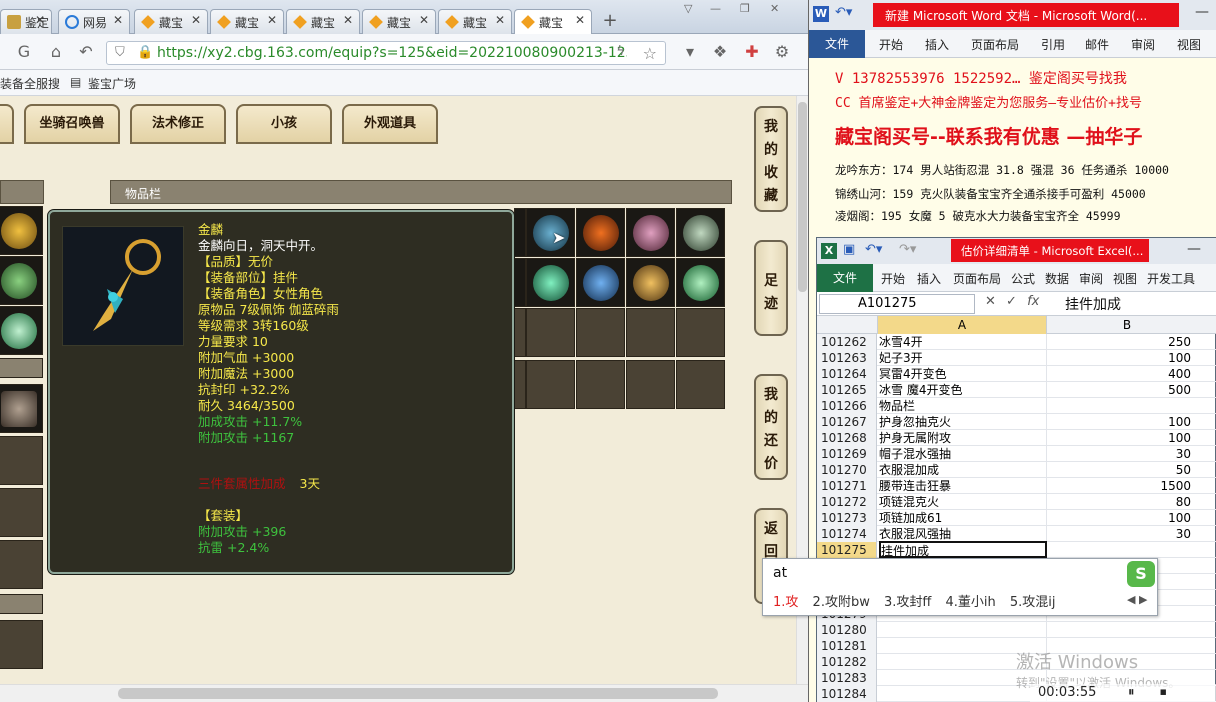 Image resolution: width=1216 pixels, height=702 pixels. What do you see at coordinates (475, 21) in the screenshot?
I see `browser-tab-7: 藏宝 ✕` at bounding box center [475, 21].